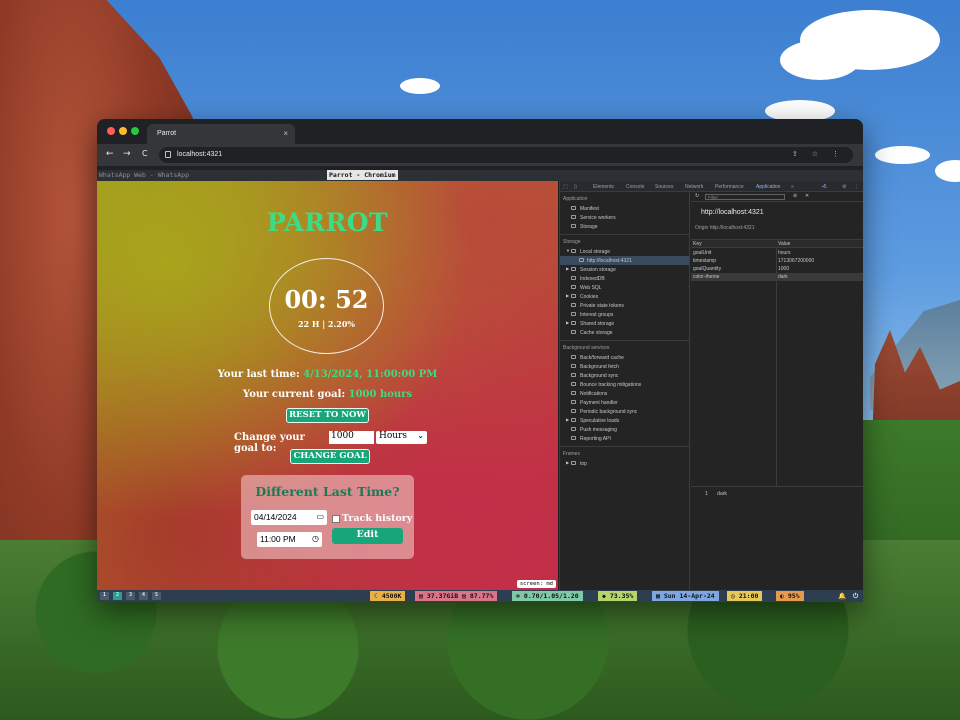 This screenshot has height=720, width=960. What do you see at coordinates (144, 175) in the screenshot?
I see `wm-window-title: WhatsApp Web - WhatsApp` at bounding box center [144, 175].